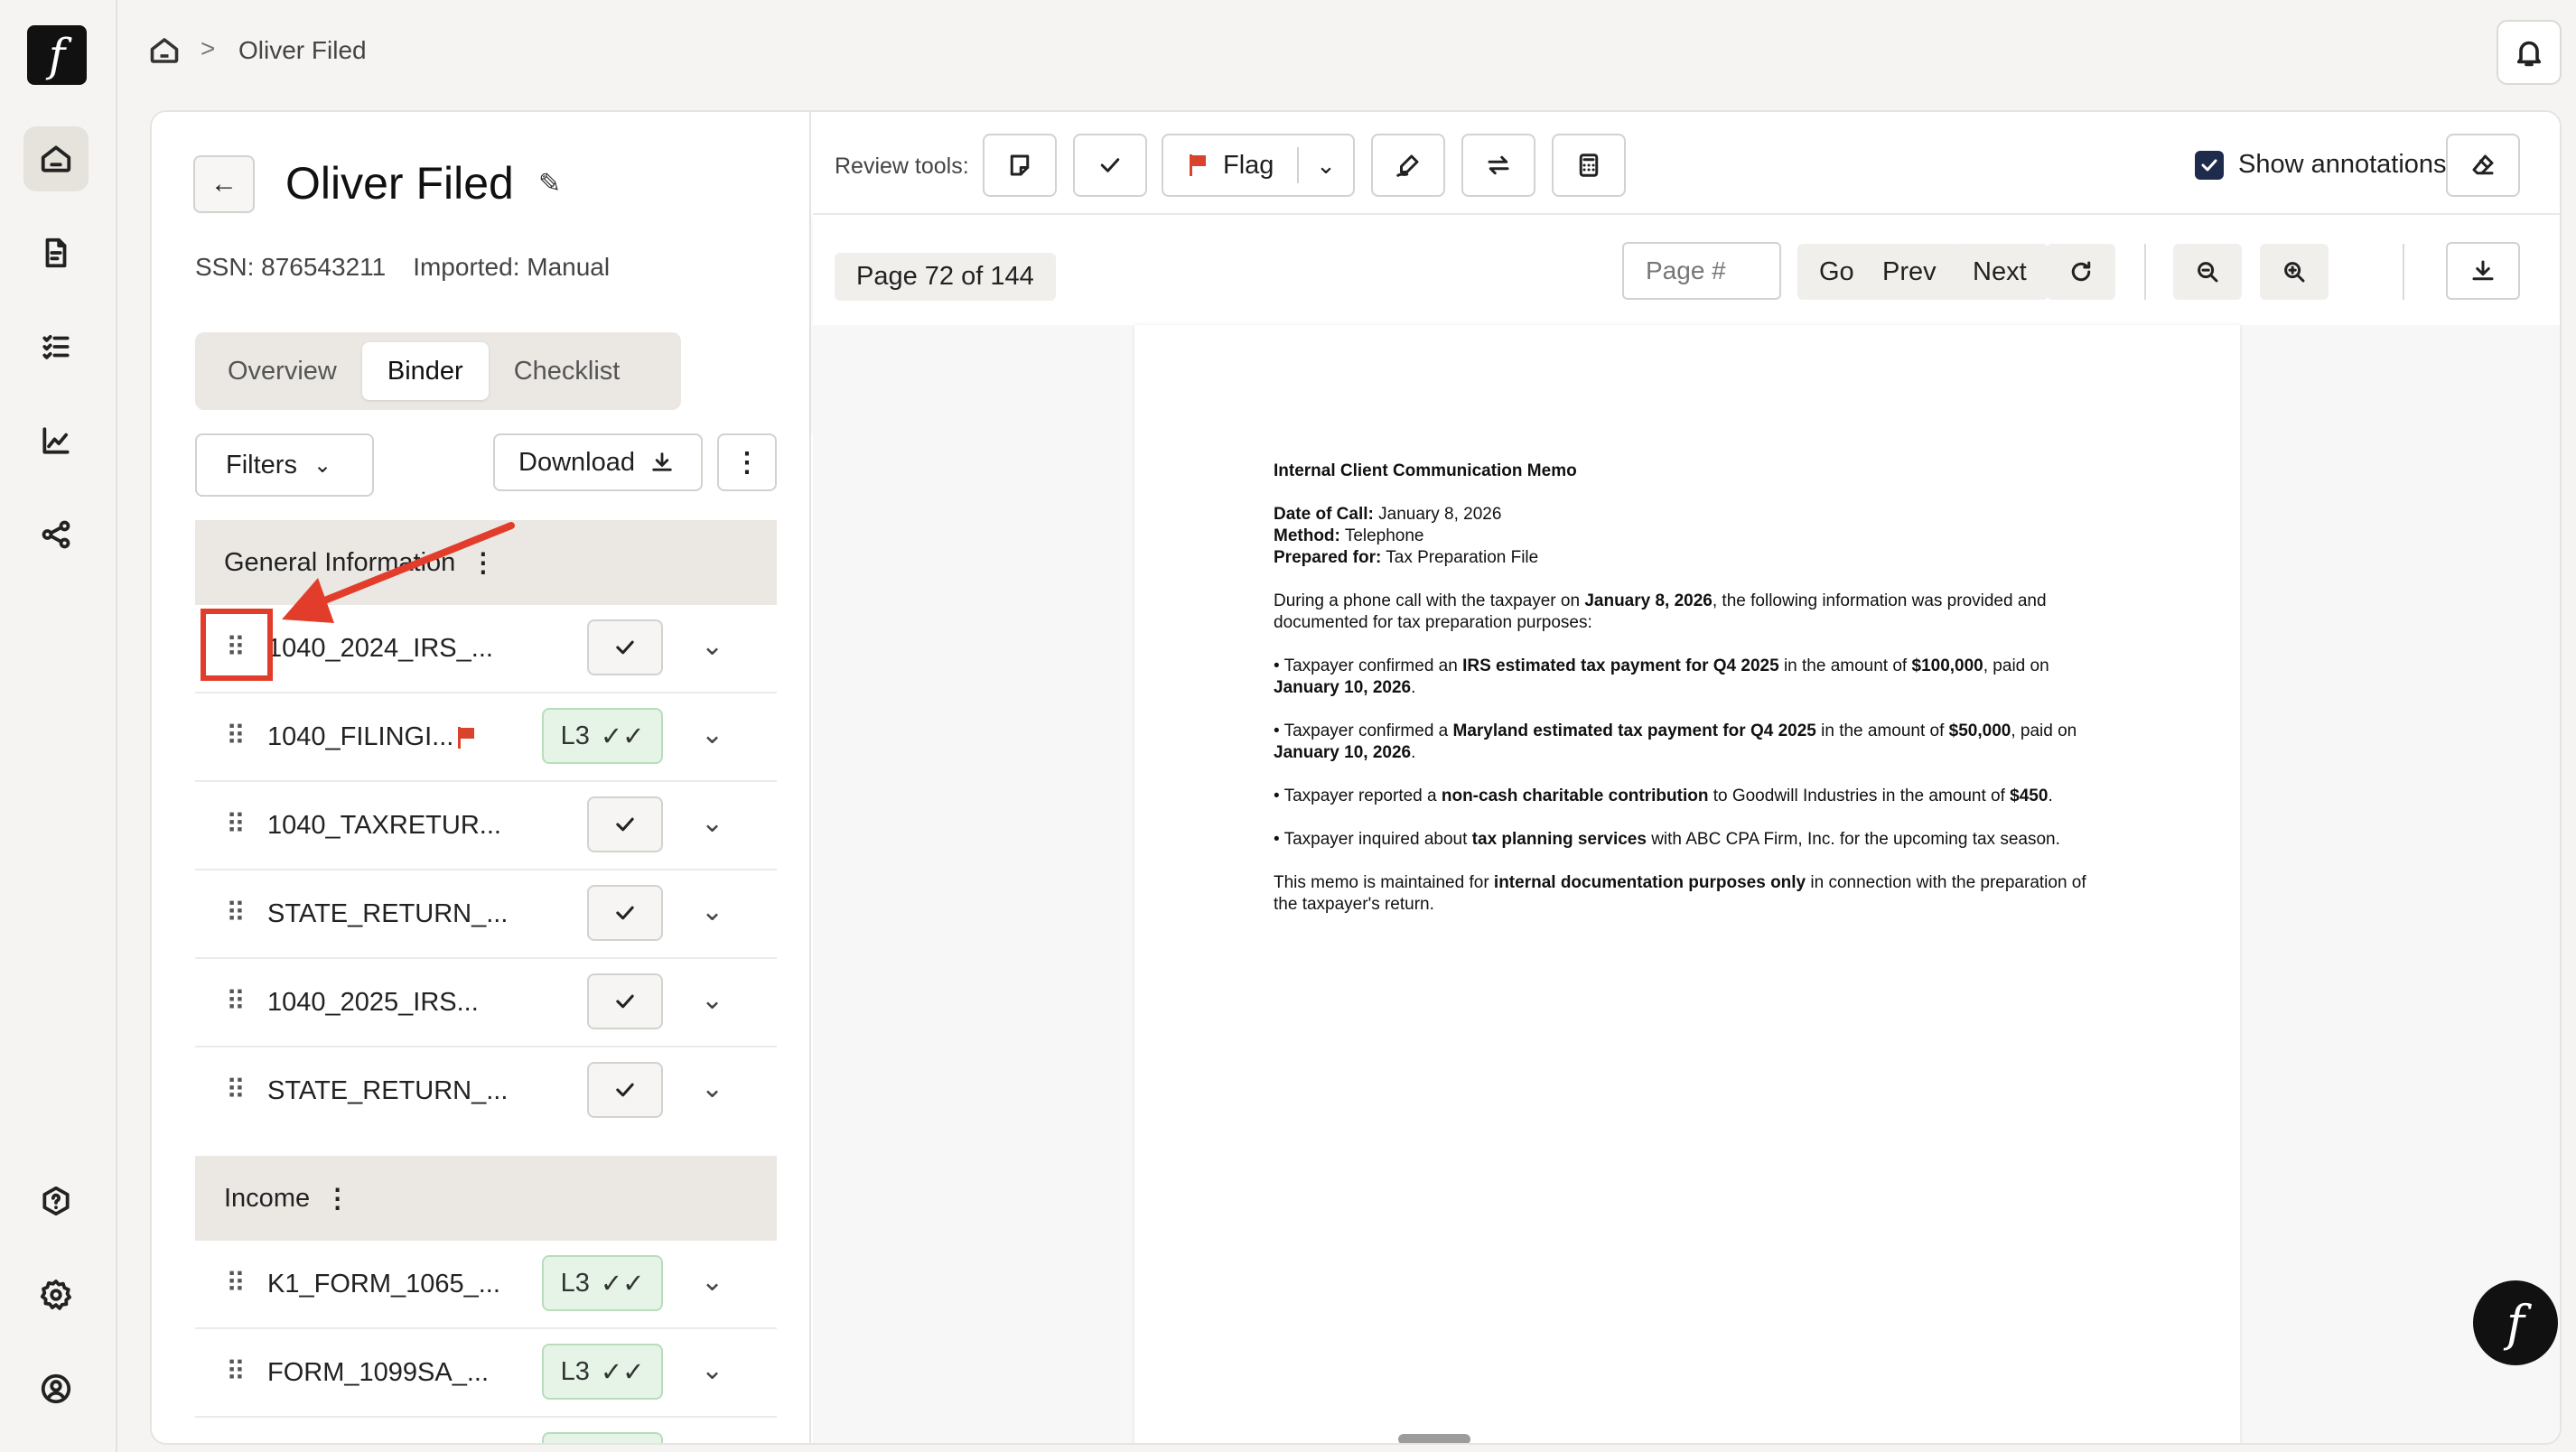 The width and height of the screenshot is (2576, 1452). I want to click on table-row: ⠿ K1_FORM_1065_... L3 ✓✓ ⌄, so click(486, 1285).